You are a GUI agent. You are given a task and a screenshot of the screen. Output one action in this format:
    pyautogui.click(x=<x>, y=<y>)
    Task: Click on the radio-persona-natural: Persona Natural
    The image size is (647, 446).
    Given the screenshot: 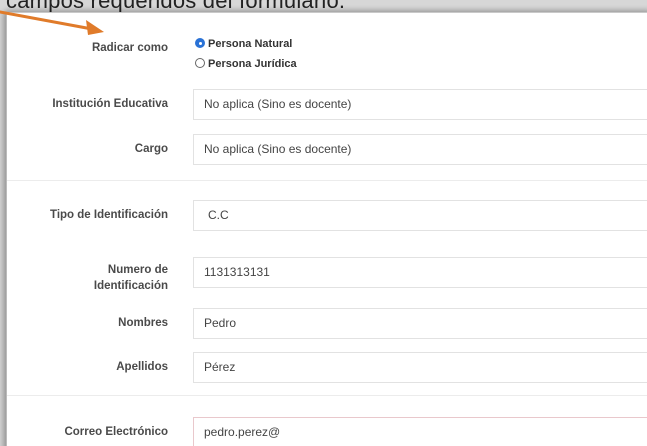 What is the action you would take?
    pyautogui.click(x=243, y=44)
    